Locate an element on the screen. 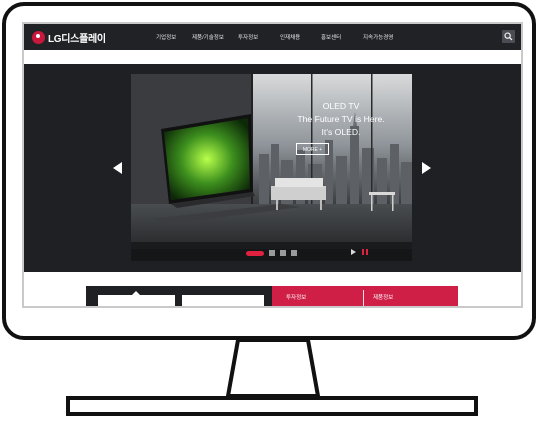  lg-logo-icon is located at coordinates (38, 37).